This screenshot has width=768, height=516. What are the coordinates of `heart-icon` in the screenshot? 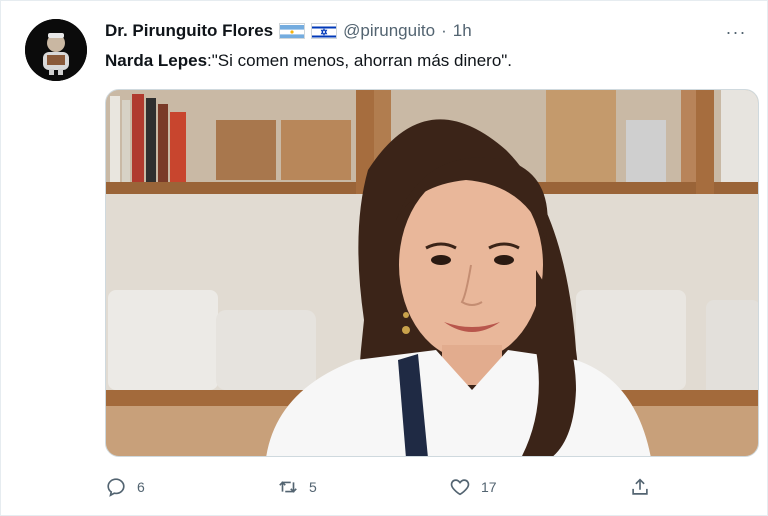 It's located at (460, 487).